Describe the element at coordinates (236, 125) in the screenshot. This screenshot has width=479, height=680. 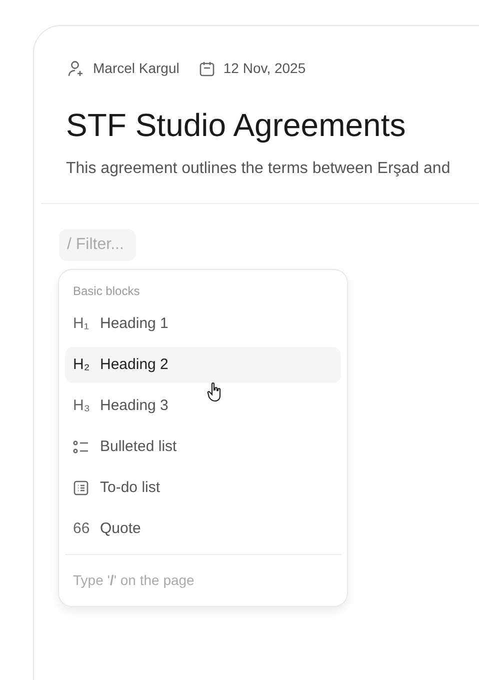
I see `page-title: STF Studio Agreements` at that location.